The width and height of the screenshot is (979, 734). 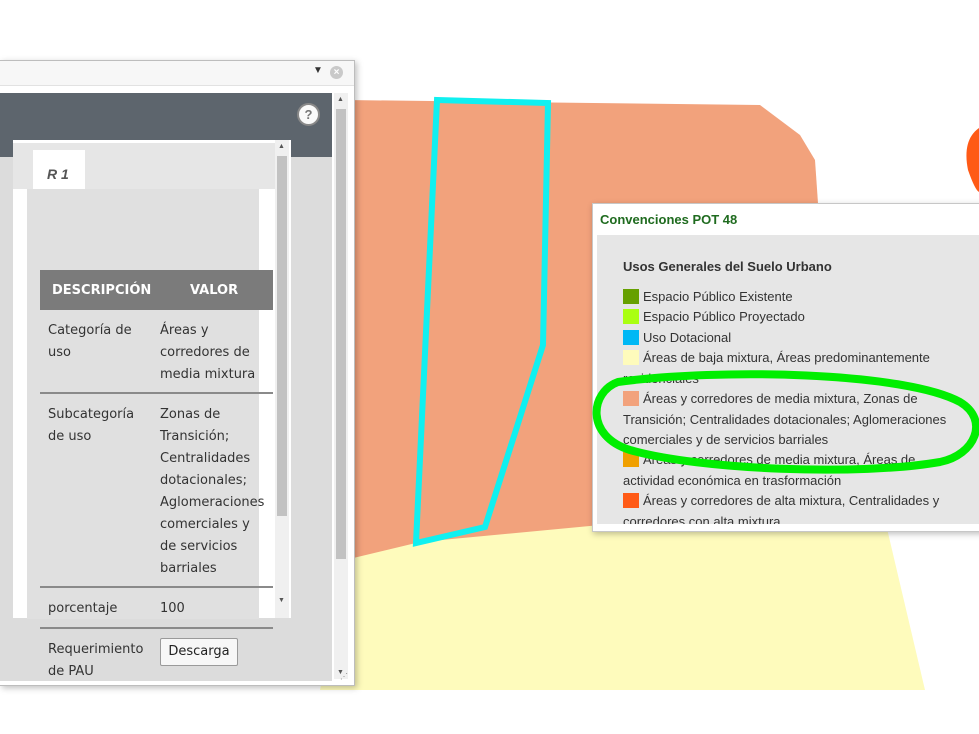 I want to click on highlight-annotation, so click(x=785, y=422).